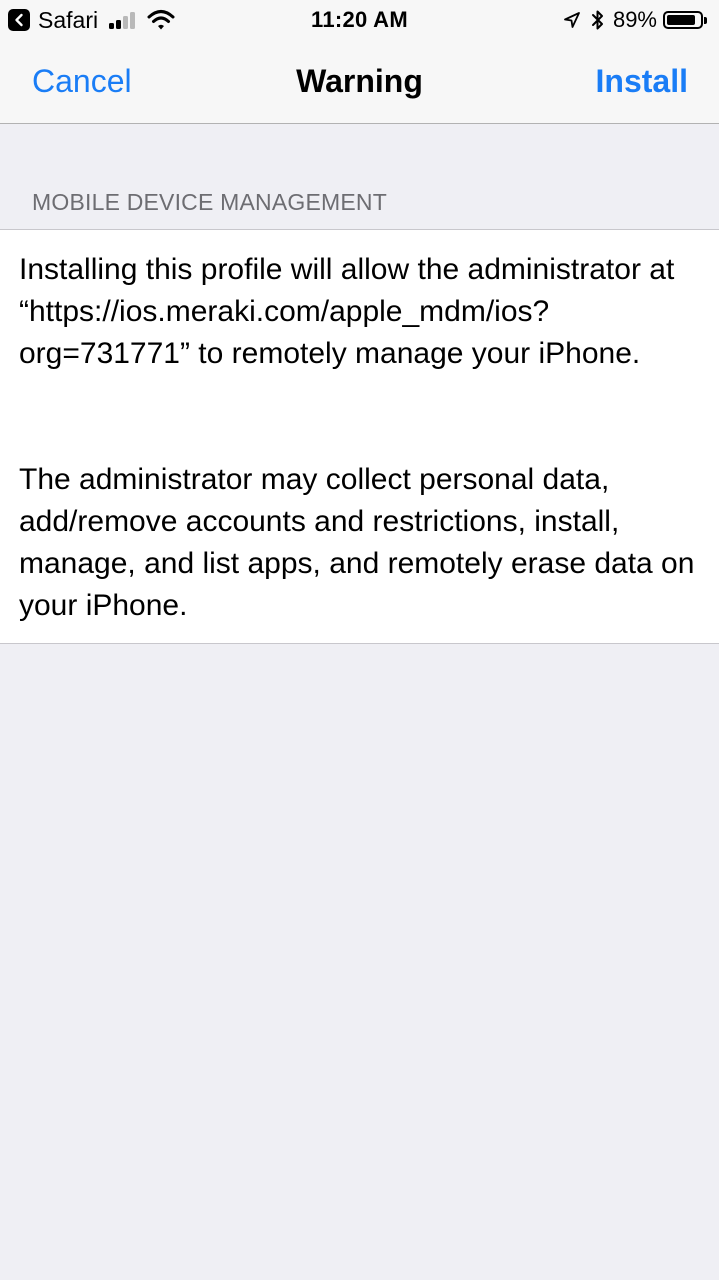 This screenshot has width=719, height=1280. I want to click on bluetooth-icon, so click(598, 20).